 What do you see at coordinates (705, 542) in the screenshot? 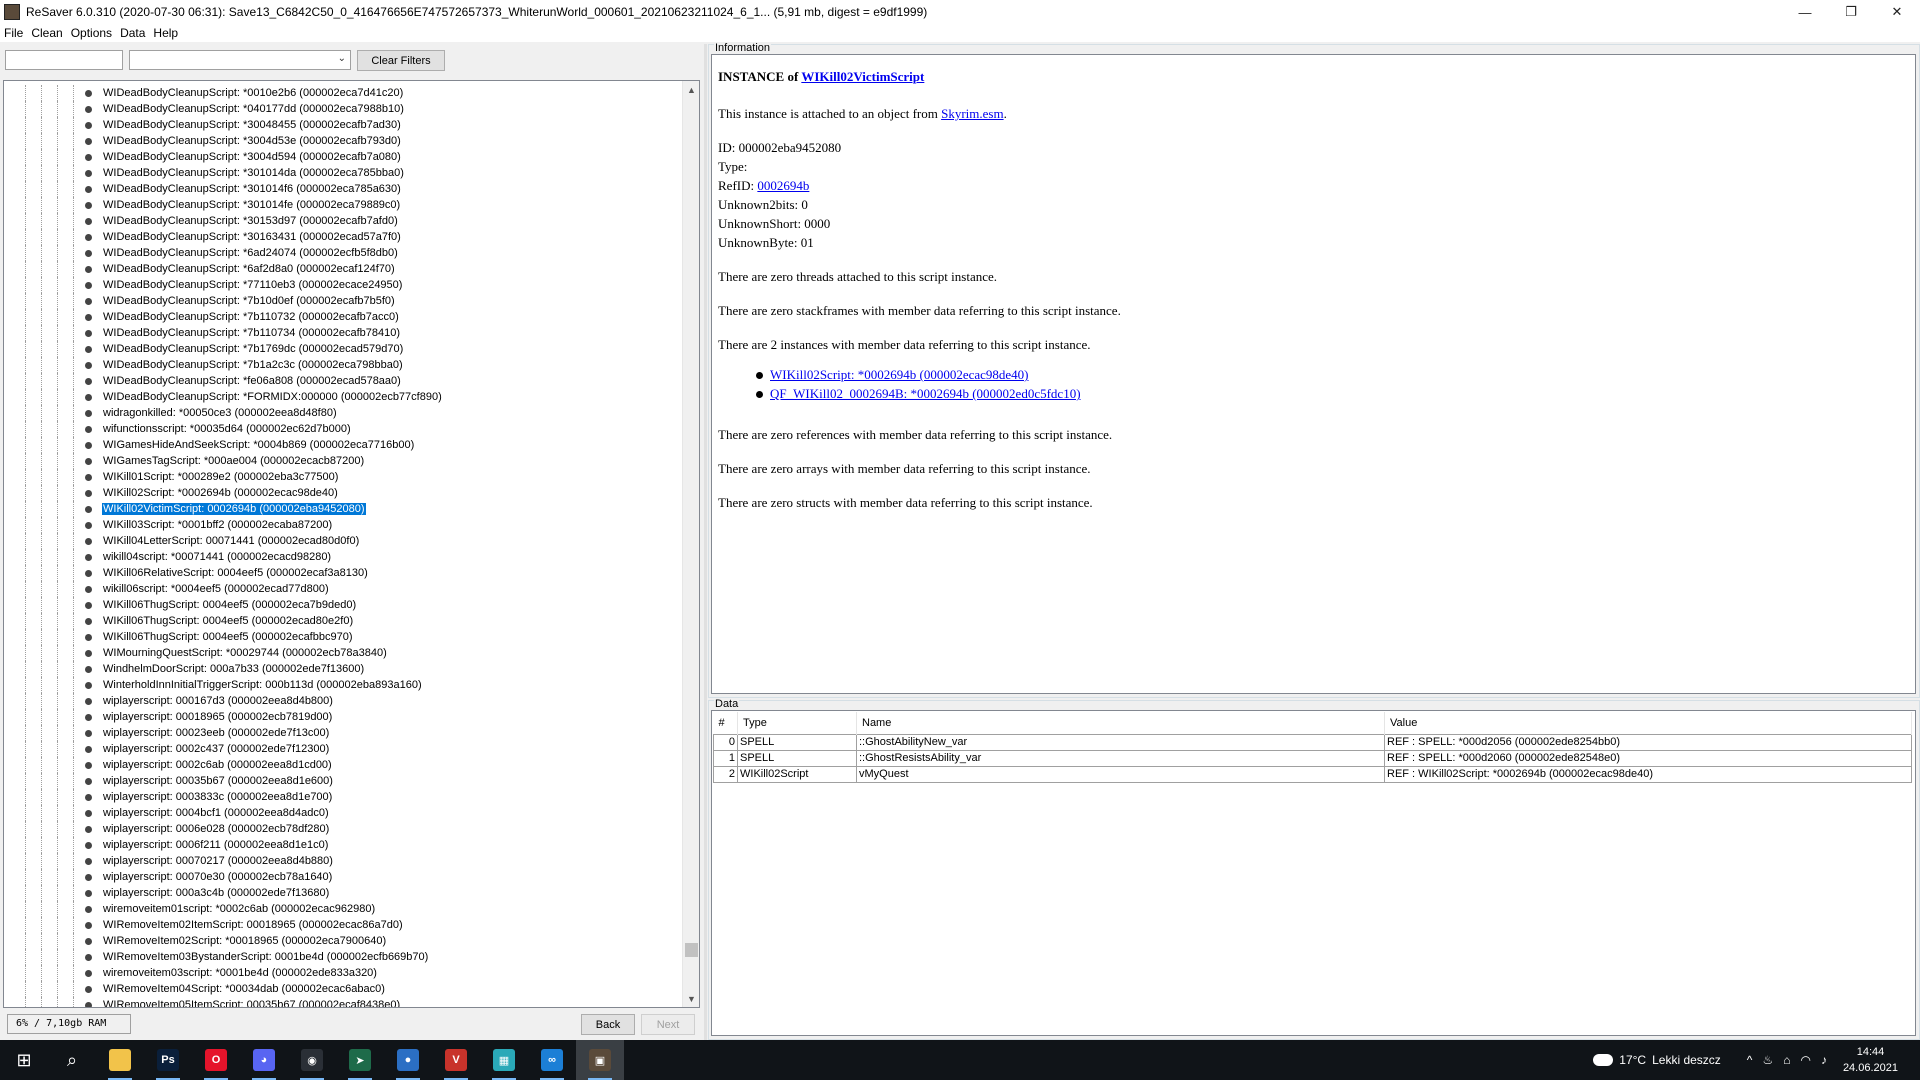
I see `pane-splitter` at bounding box center [705, 542].